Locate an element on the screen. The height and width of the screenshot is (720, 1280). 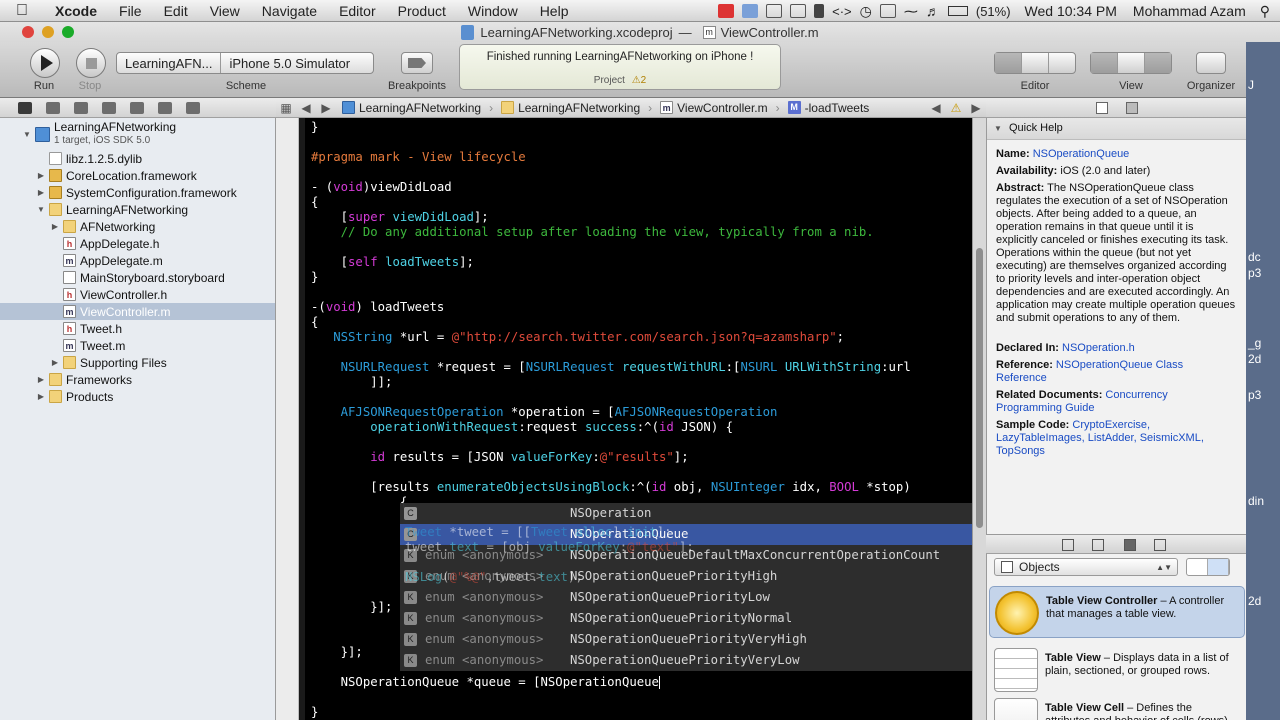
editor-scrollbar is located at coordinates (979, 419).